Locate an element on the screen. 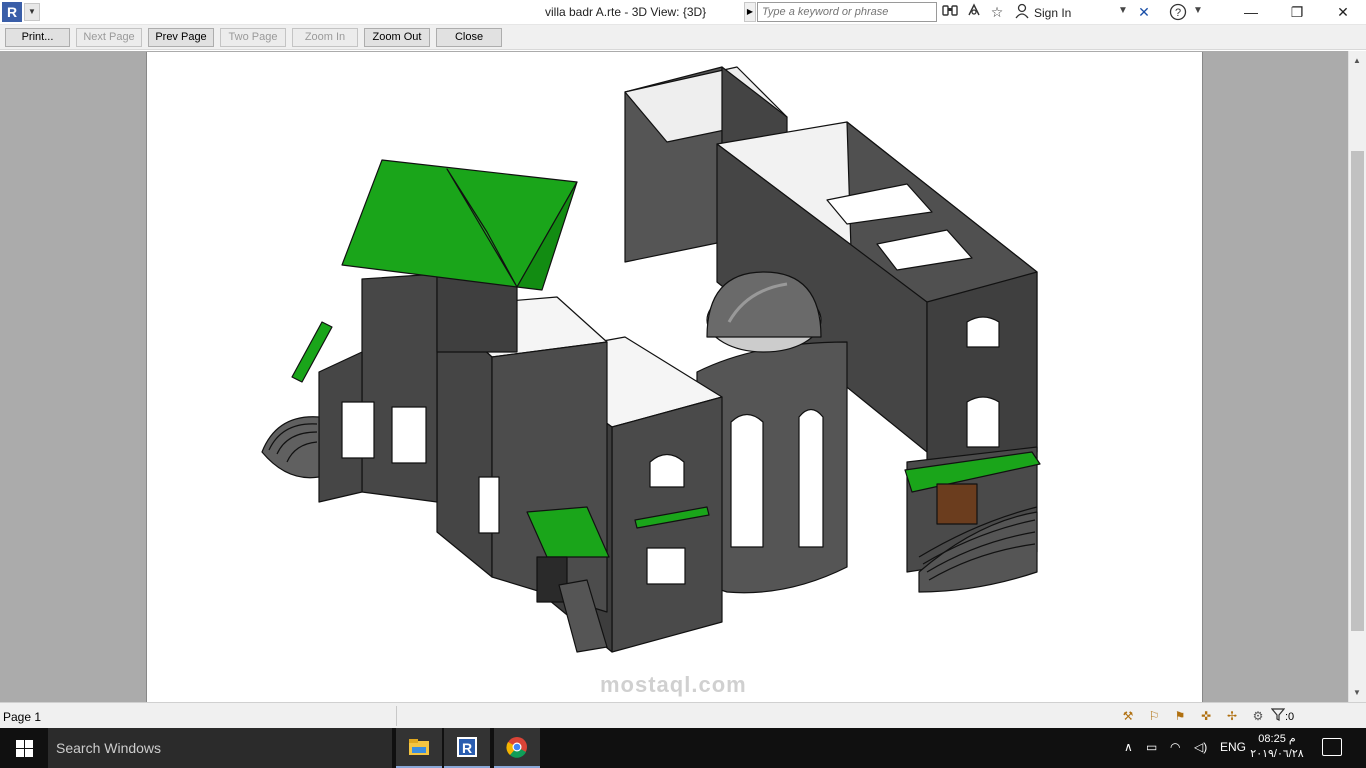 Image resolution: width=1366 pixels, height=768 pixels. sign-in-link: Sign In is located at coordinates (1052, 13).